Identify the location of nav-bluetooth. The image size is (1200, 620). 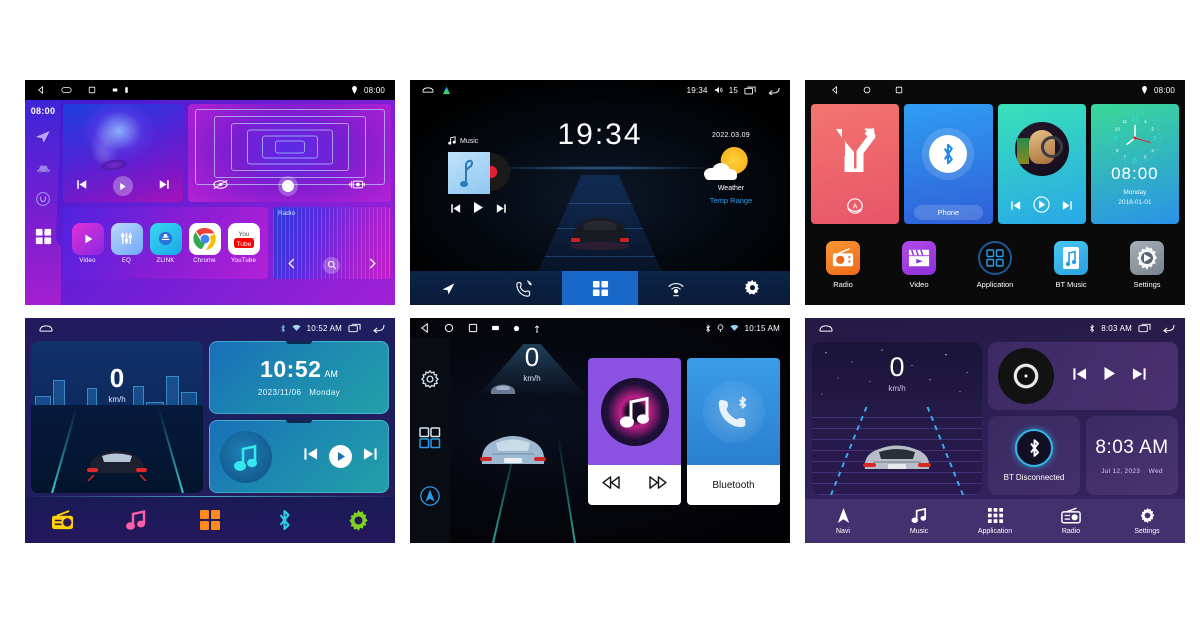
(284, 520).